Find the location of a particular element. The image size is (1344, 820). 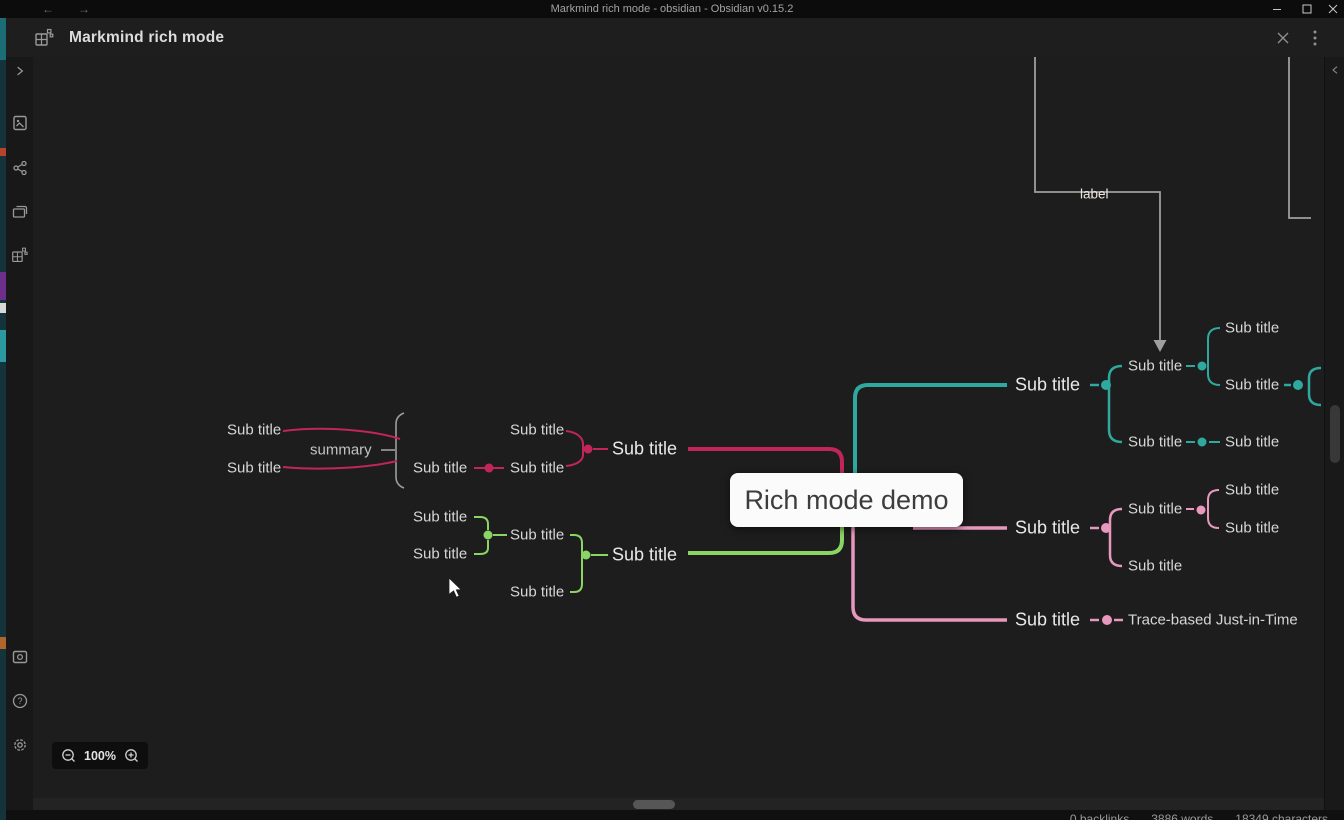

ribbon-graph-button is located at coordinates (20, 168).